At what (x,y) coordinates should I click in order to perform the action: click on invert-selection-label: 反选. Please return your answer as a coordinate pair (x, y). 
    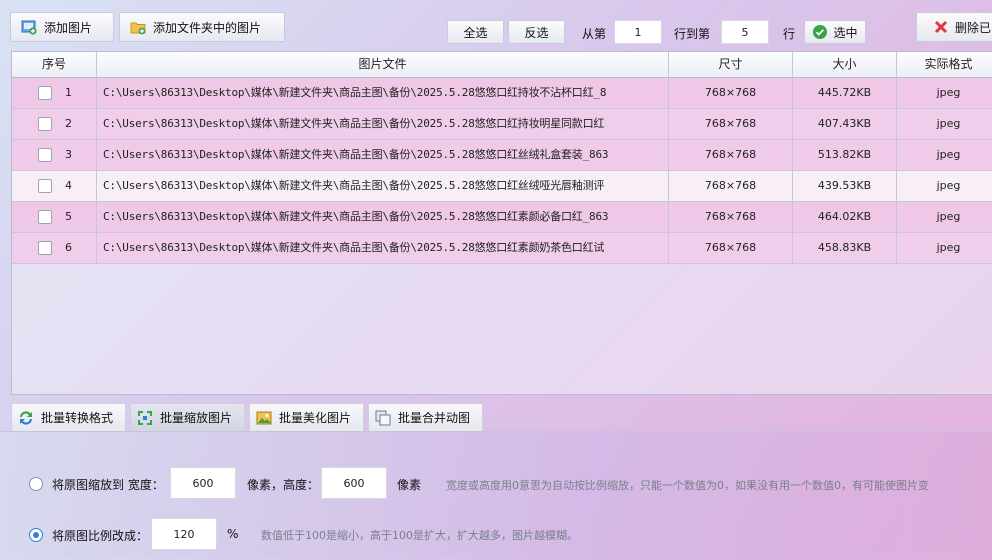
    Looking at the image, I should click on (536, 32).